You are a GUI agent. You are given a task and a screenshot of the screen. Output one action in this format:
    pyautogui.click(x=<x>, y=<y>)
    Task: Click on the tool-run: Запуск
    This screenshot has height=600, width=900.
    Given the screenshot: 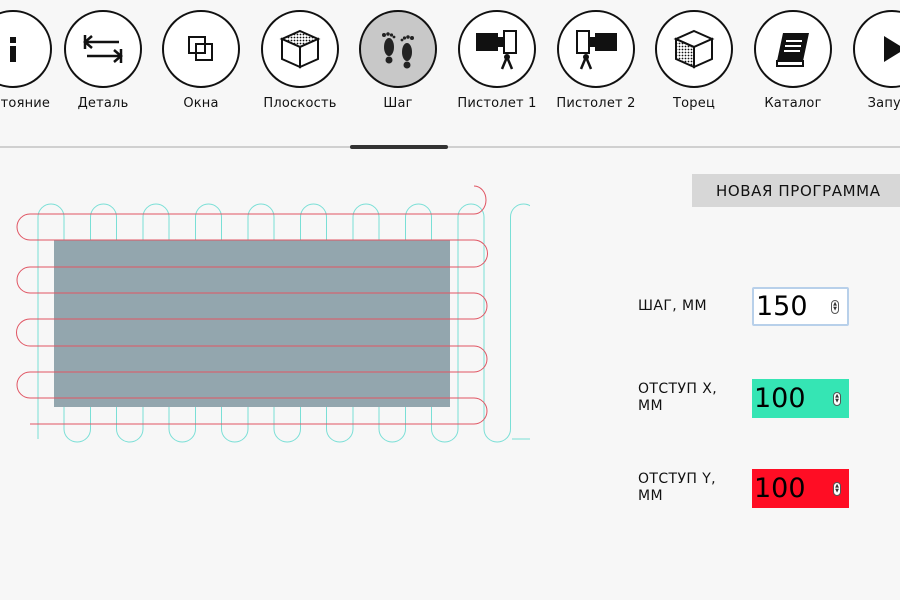 What is the action you would take?
    pyautogui.click(x=871, y=60)
    